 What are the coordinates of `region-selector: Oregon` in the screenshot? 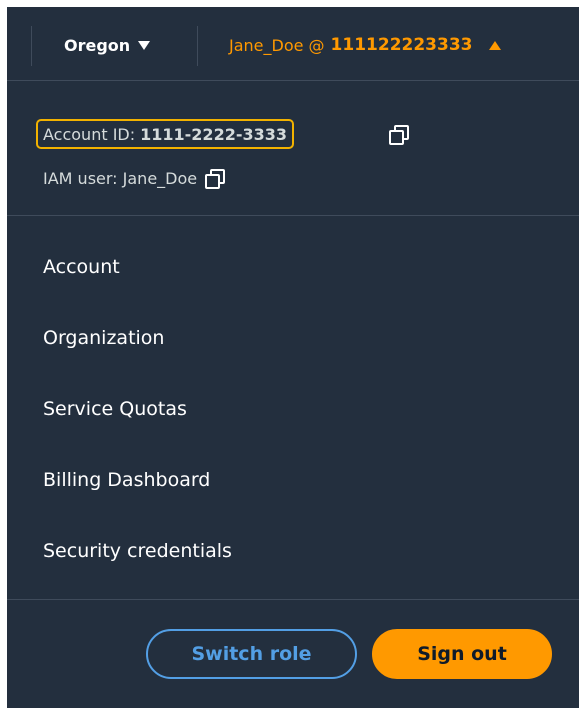 It's located at (107, 45).